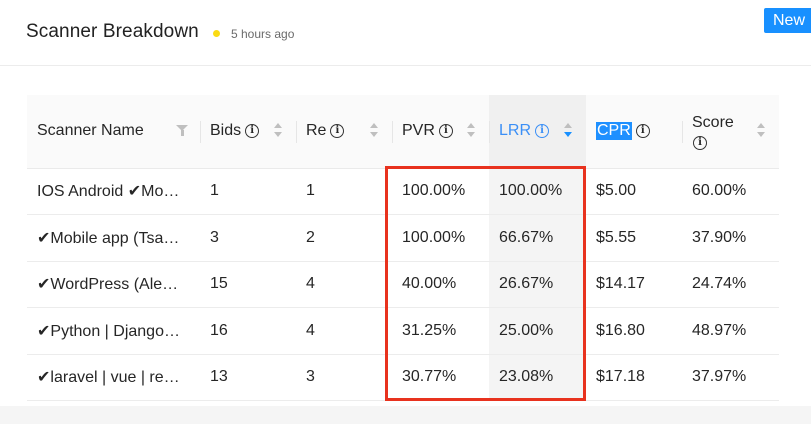  What do you see at coordinates (537, 191) in the screenshot?
I see `cell-lrr: 100.00%` at bounding box center [537, 191].